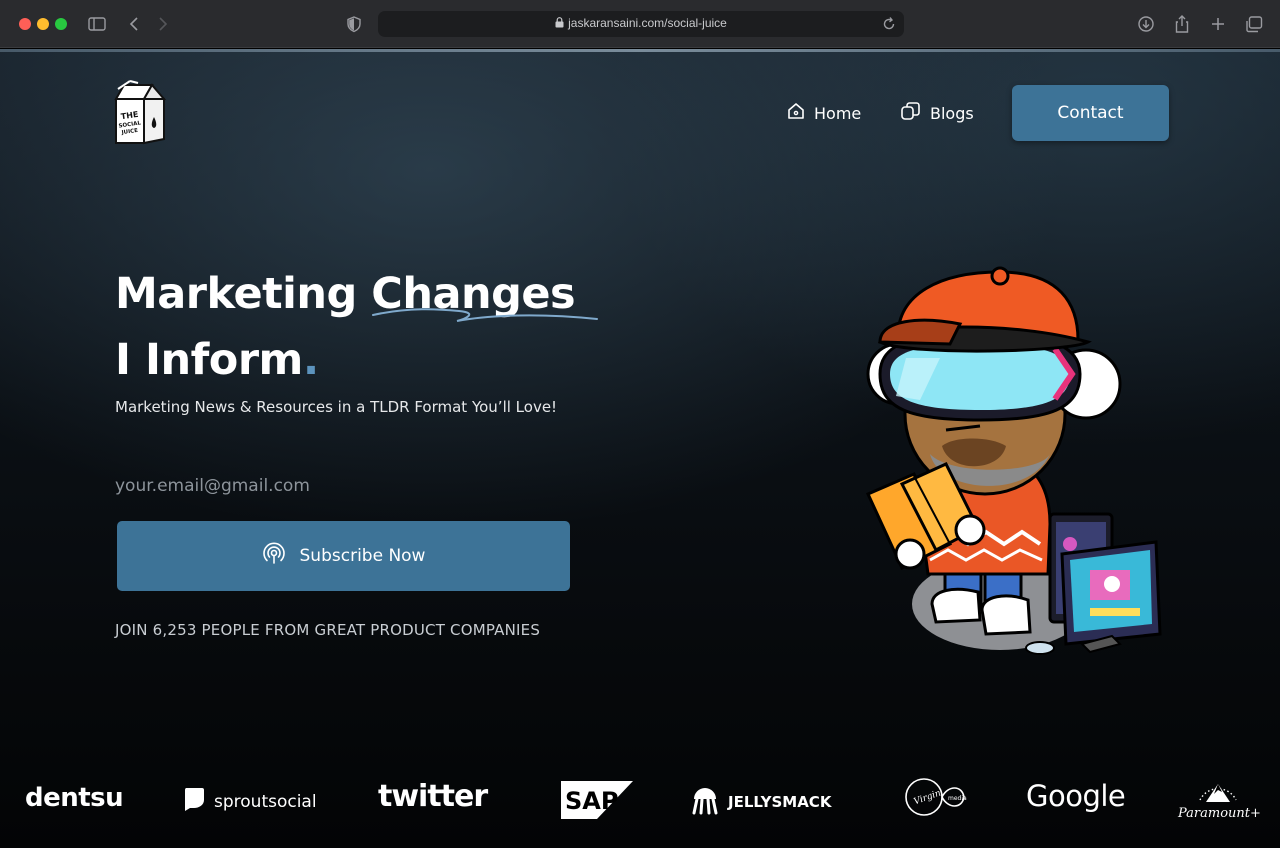 The image size is (1280, 848). I want to click on twitter-logo: twitter, so click(433, 796).